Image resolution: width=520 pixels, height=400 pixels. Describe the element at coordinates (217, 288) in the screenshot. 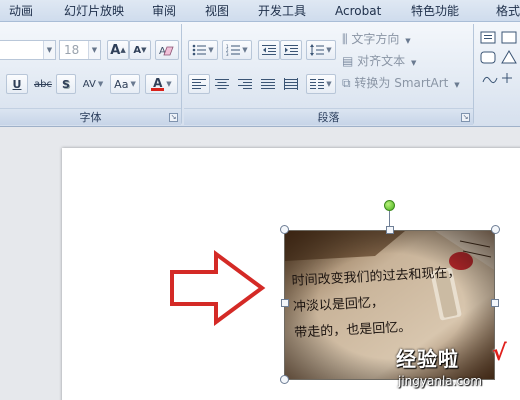

I see `red-arrow-shape` at that location.